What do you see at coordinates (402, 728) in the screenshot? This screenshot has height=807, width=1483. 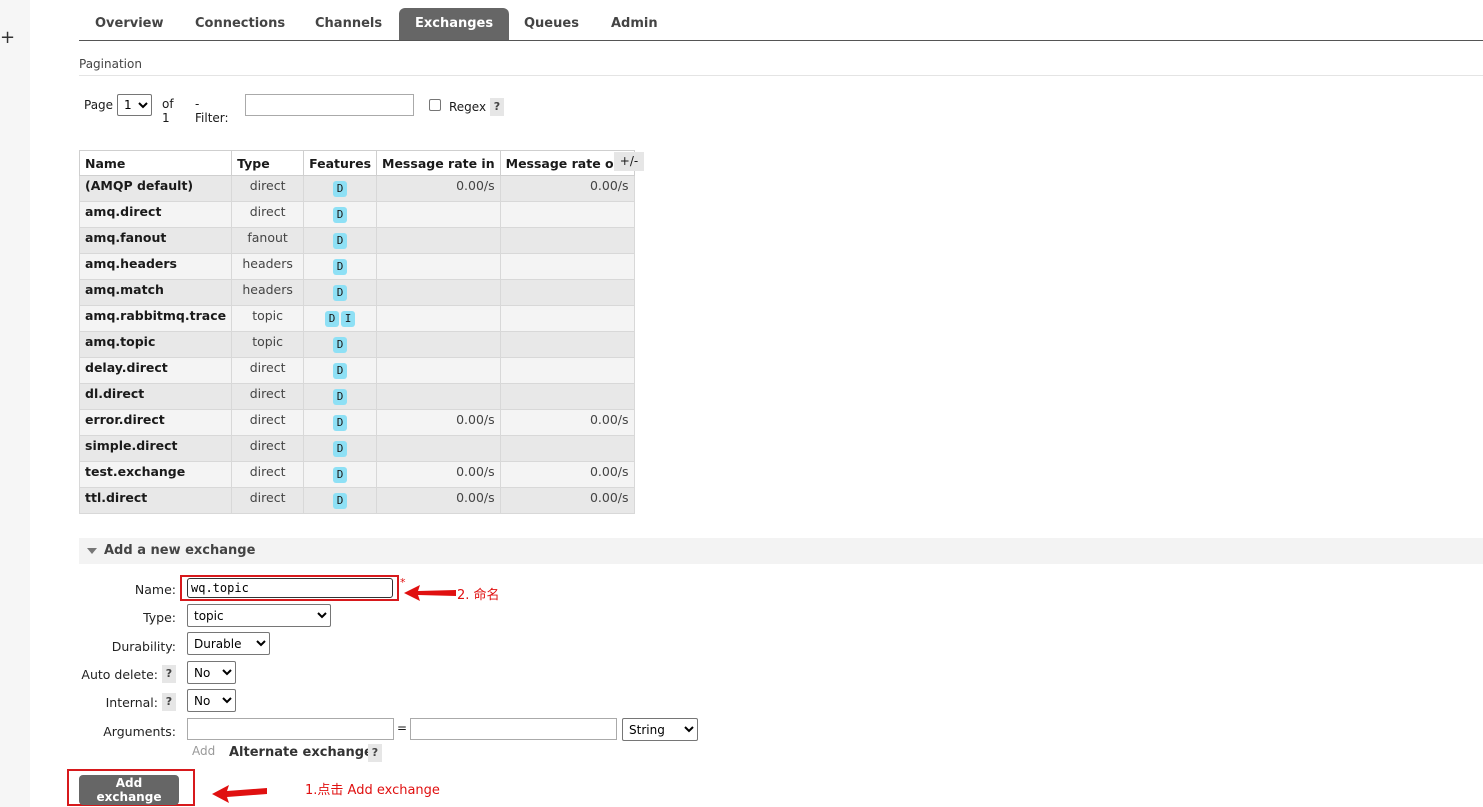 I see `equals-sign: =` at bounding box center [402, 728].